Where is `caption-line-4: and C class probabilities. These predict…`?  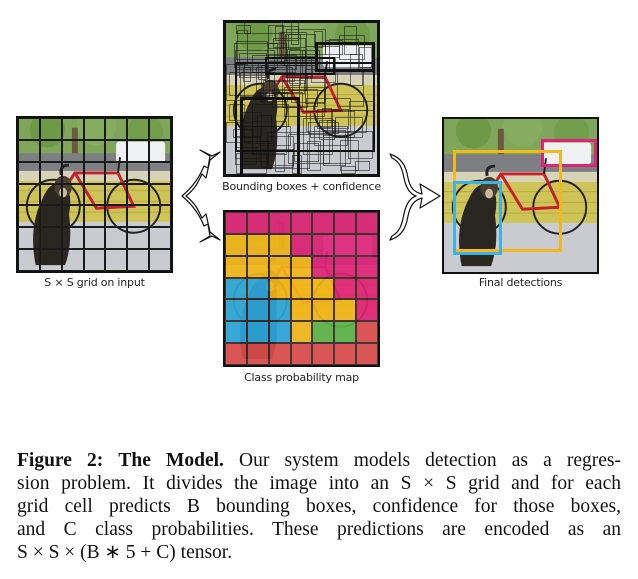
caption-line-4: and C class probabilities. These predict… is located at coordinates (319, 529).